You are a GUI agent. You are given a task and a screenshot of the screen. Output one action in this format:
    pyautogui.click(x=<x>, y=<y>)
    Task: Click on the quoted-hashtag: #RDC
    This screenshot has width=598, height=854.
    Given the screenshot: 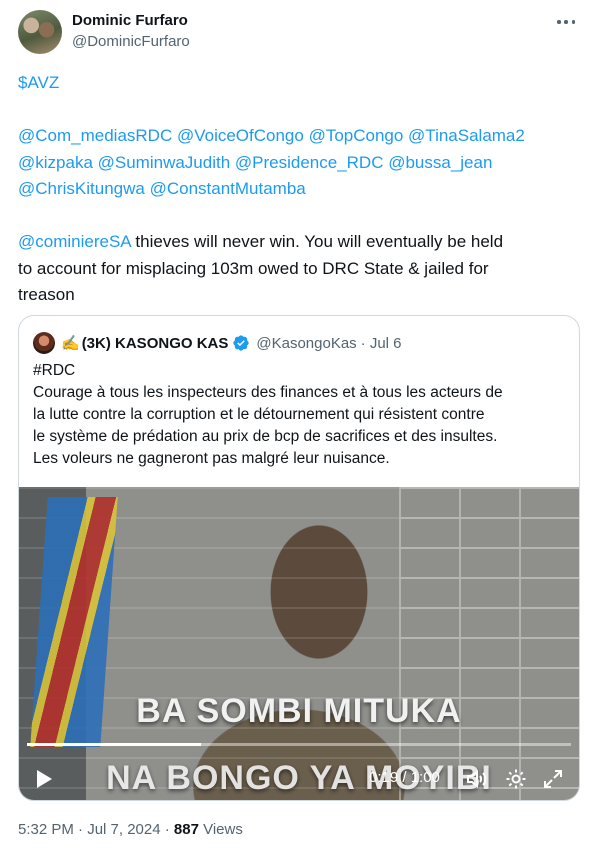 What is the action you would take?
    pyautogui.click(x=300, y=371)
    